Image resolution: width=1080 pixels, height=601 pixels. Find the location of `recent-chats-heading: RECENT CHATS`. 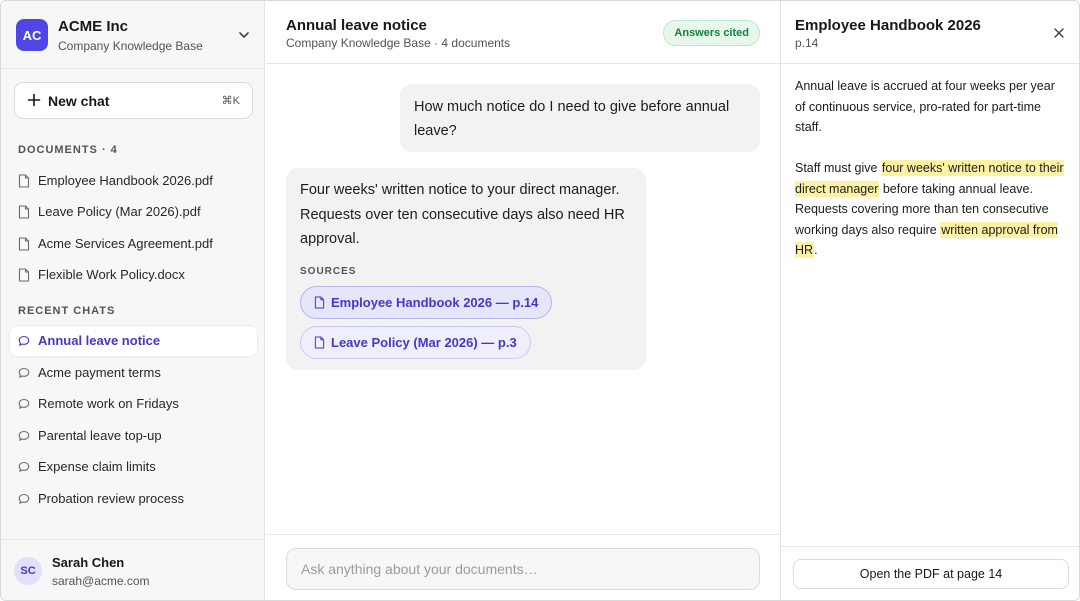

recent-chats-heading: RECENT CHATS is located at coordinates (67, 311).